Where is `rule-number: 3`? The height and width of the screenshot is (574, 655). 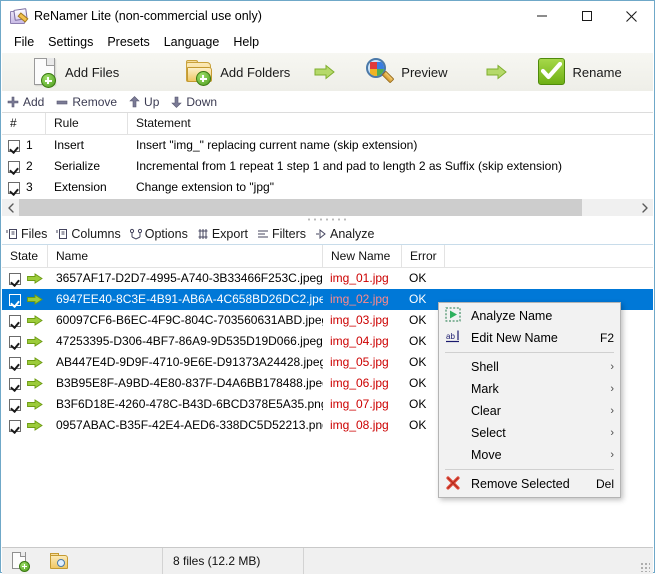
rule-number: 3 is located at coordinates (29, 187).